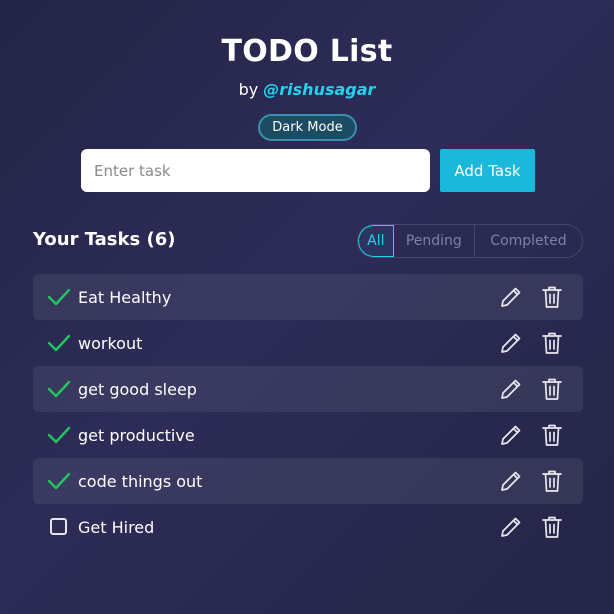  What do you see at coordinates (528, 241) in the screenshot?
I see `filter-completed-button: Completed` at bounding box center [528, 241].